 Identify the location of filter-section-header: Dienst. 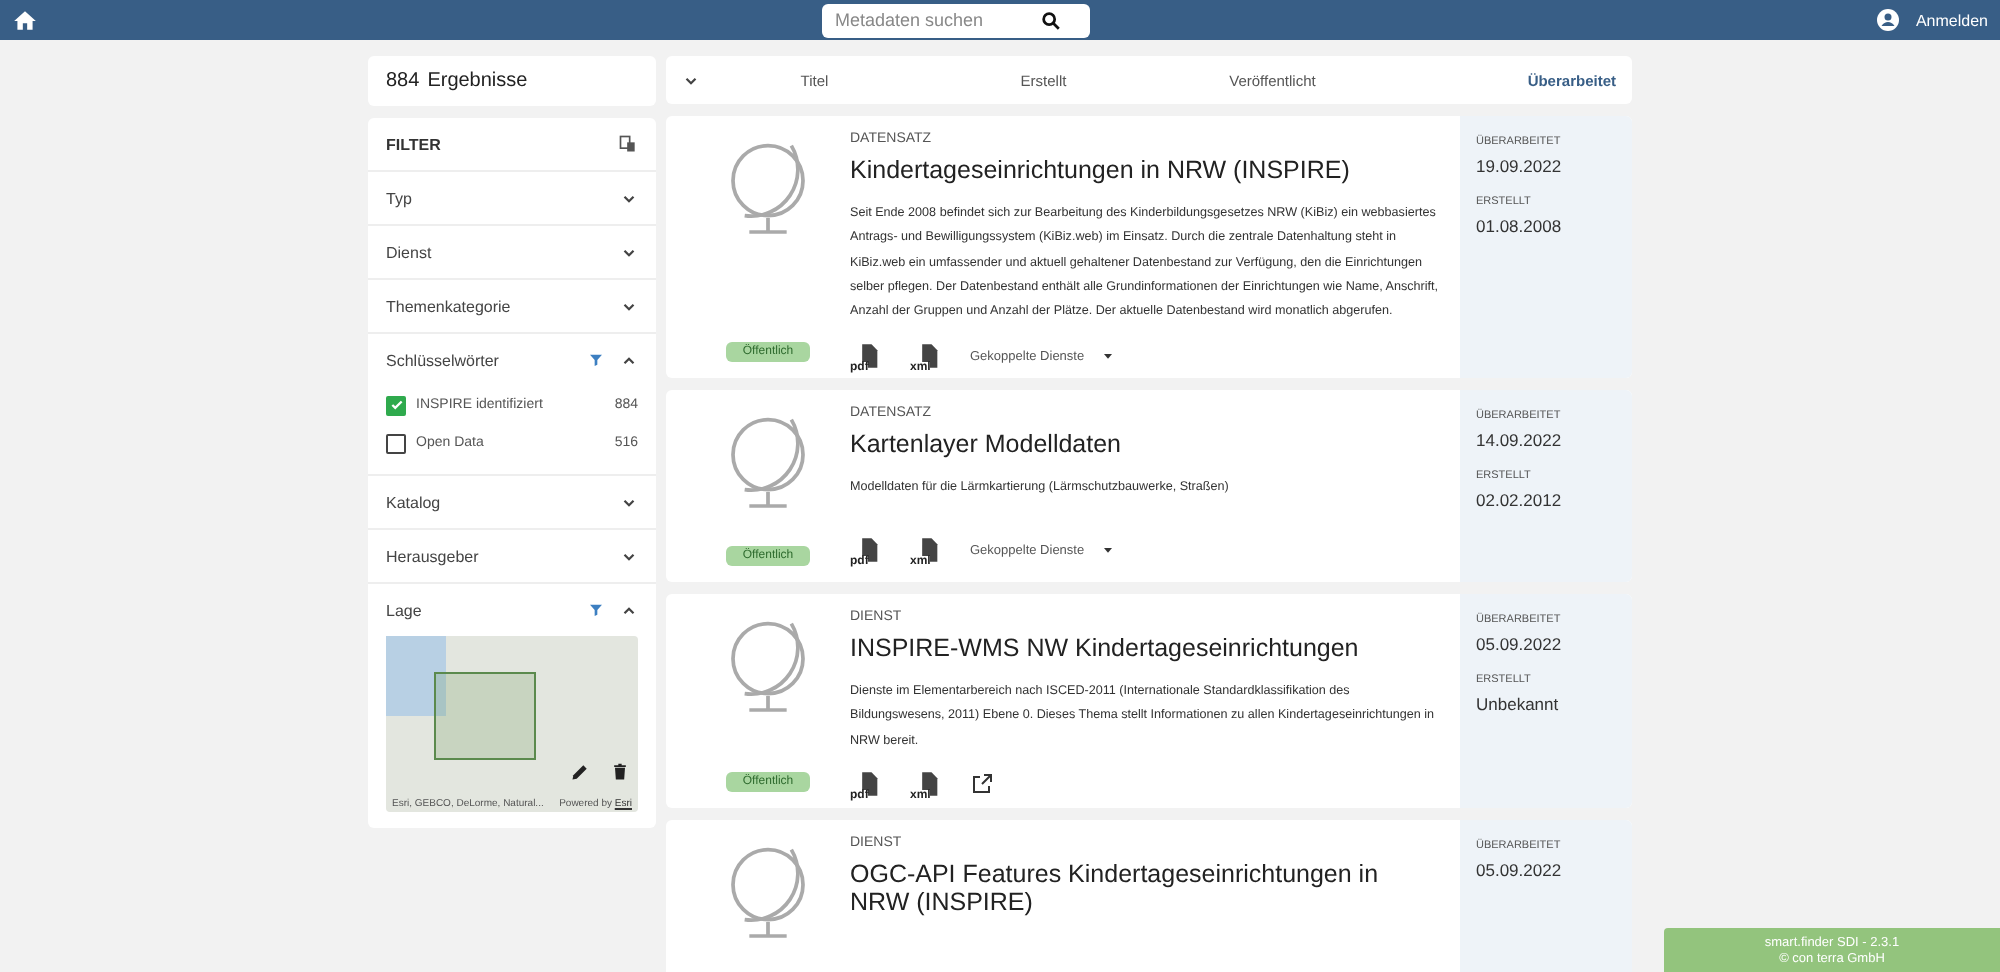
(512, 252).